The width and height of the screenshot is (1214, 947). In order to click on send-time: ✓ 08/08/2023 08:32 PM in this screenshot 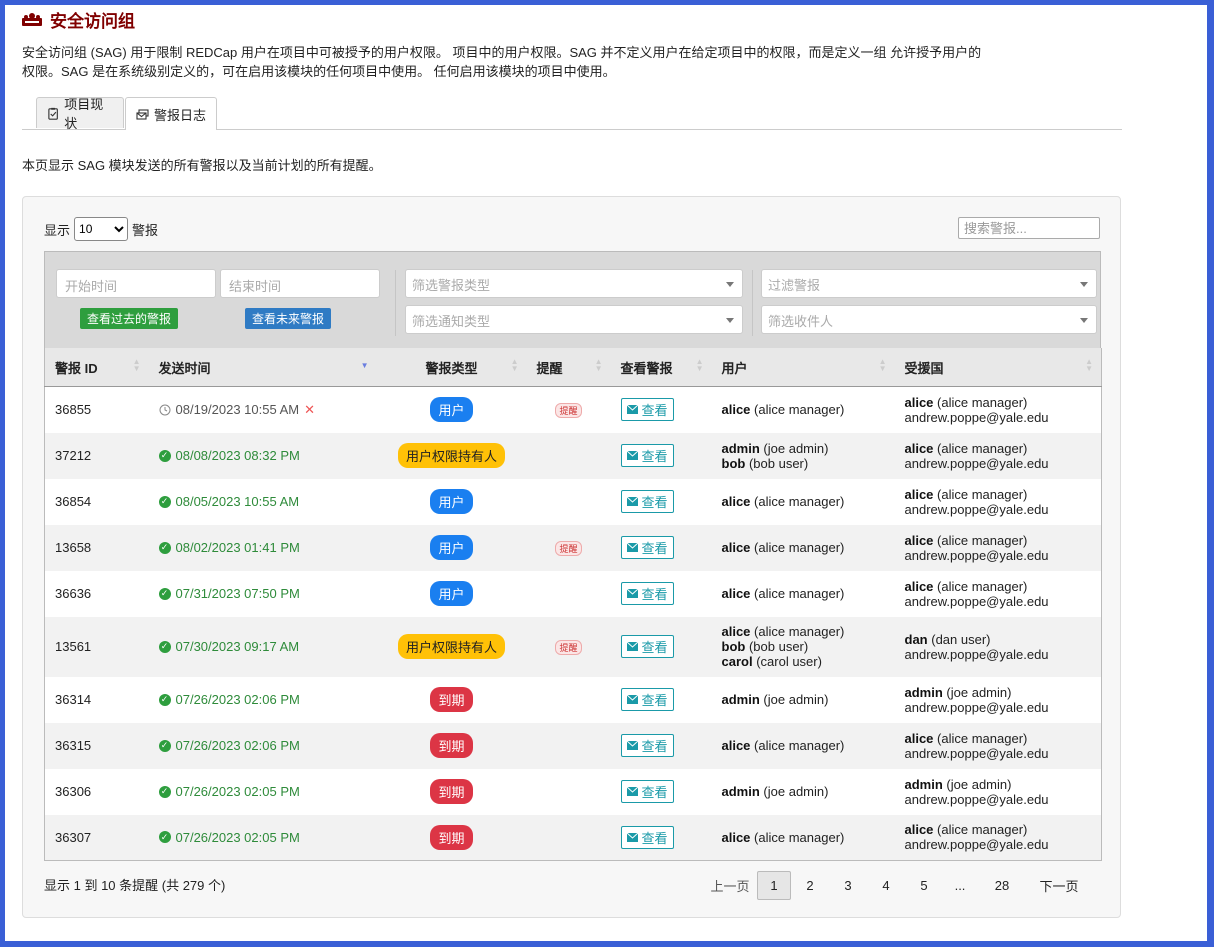, I will do `click(262, 455)`.